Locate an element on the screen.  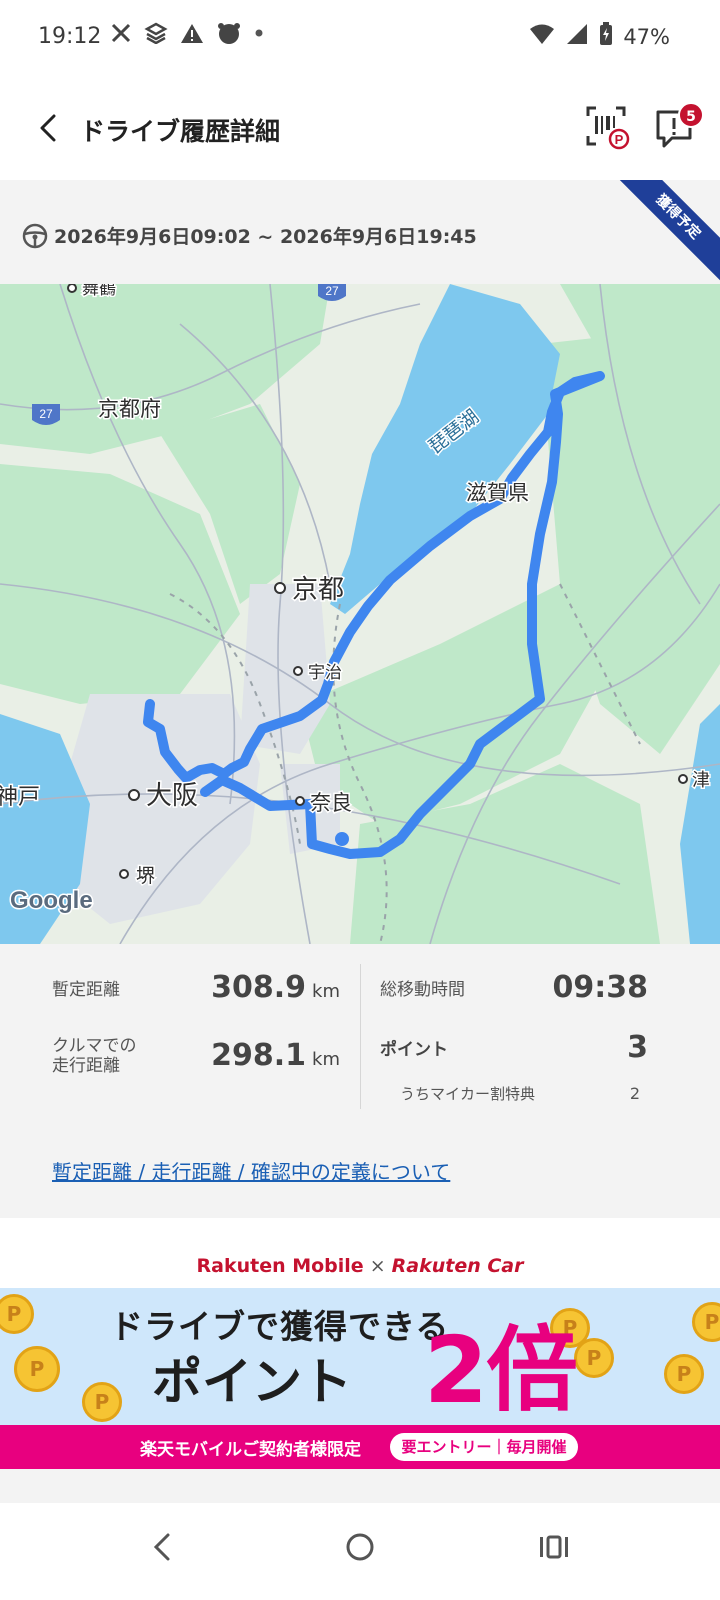
status-bar: 19:12 47% is located at coordinates (360, 38).